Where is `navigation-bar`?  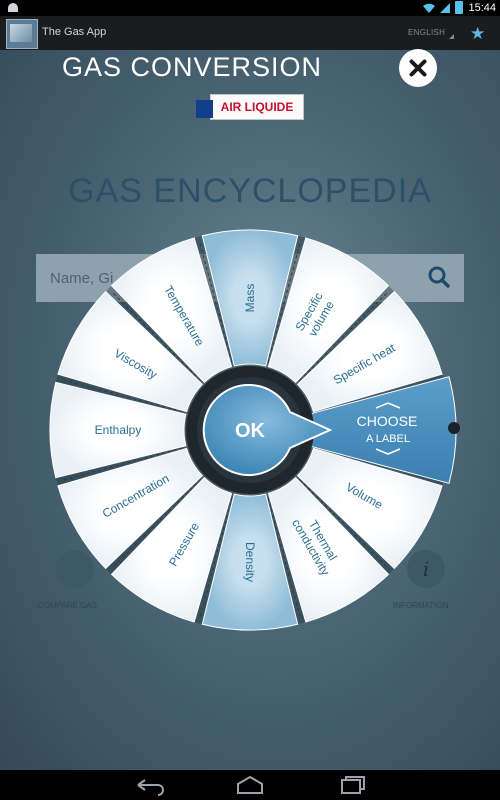 navigation-bar is located at coordinates (250, 785).